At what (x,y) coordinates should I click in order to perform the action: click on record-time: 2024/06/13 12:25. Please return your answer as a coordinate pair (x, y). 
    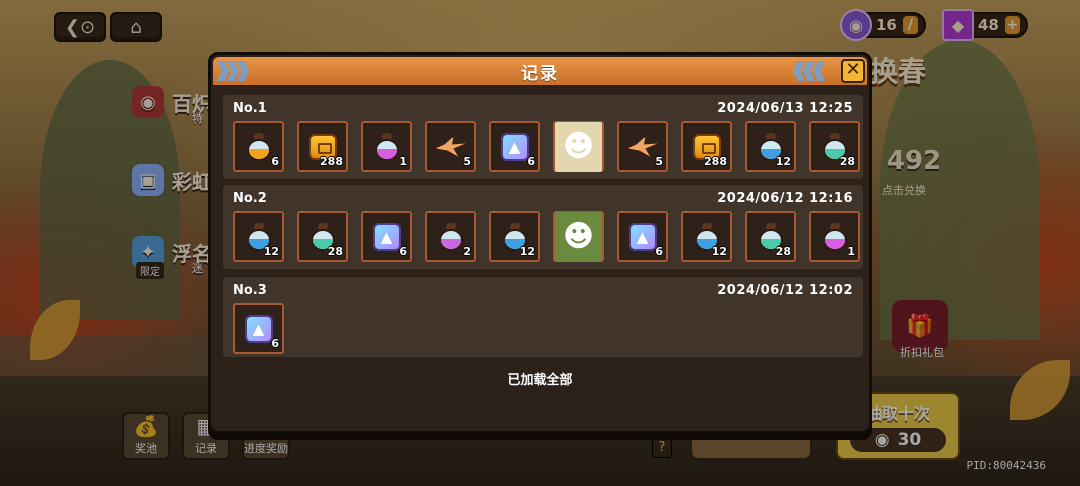
    Looking at the image, I should click on (785, 108).